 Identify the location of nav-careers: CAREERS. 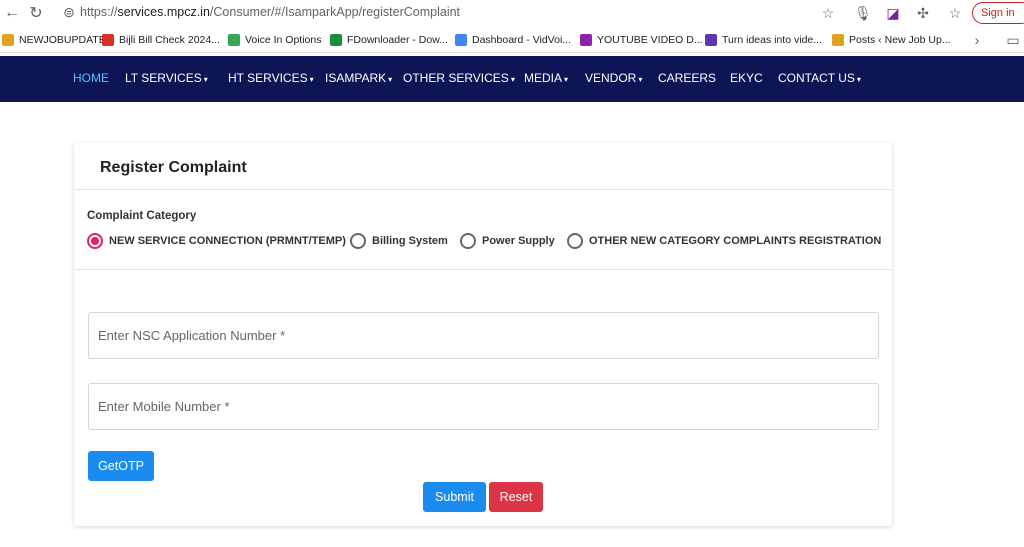
(687, 78).